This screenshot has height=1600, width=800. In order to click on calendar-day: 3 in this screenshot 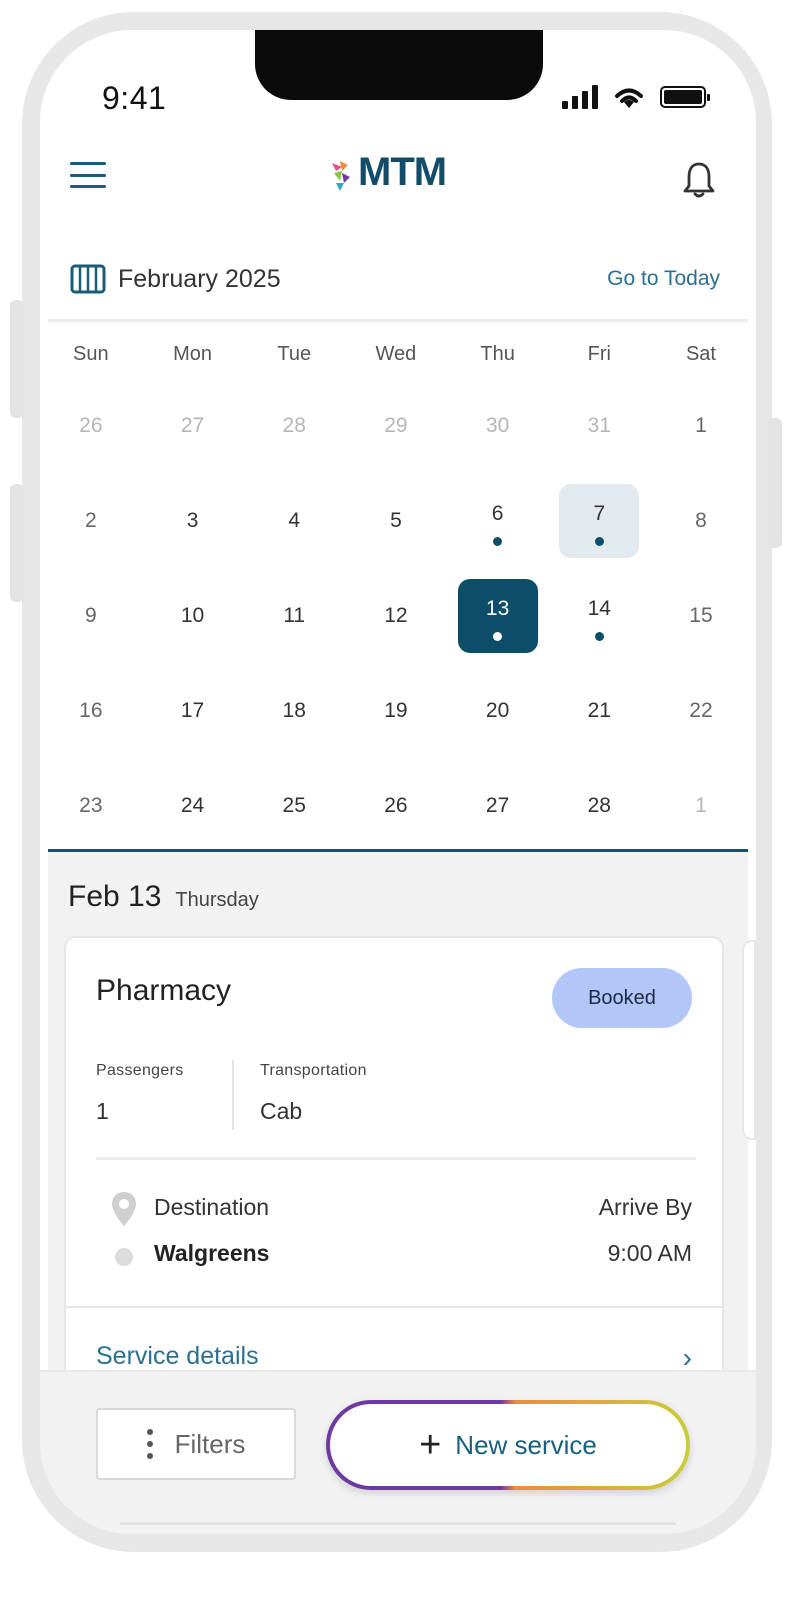, I will do `click(193, 521)`.